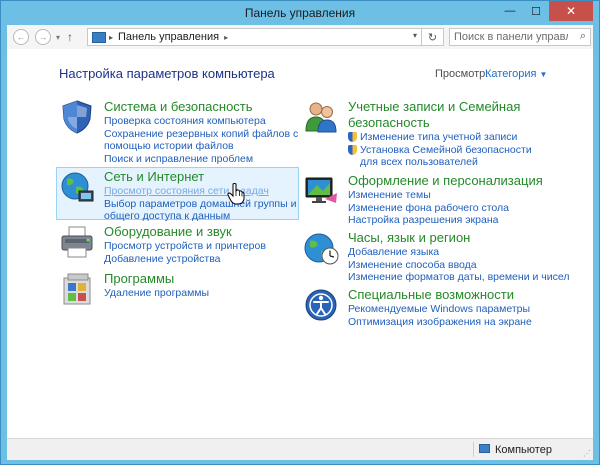 This screenshot has height=465, width=600. Describe the element at coordinates (168, 37) in the screenshot. I see `address-crumb: Панель управления` at that location.